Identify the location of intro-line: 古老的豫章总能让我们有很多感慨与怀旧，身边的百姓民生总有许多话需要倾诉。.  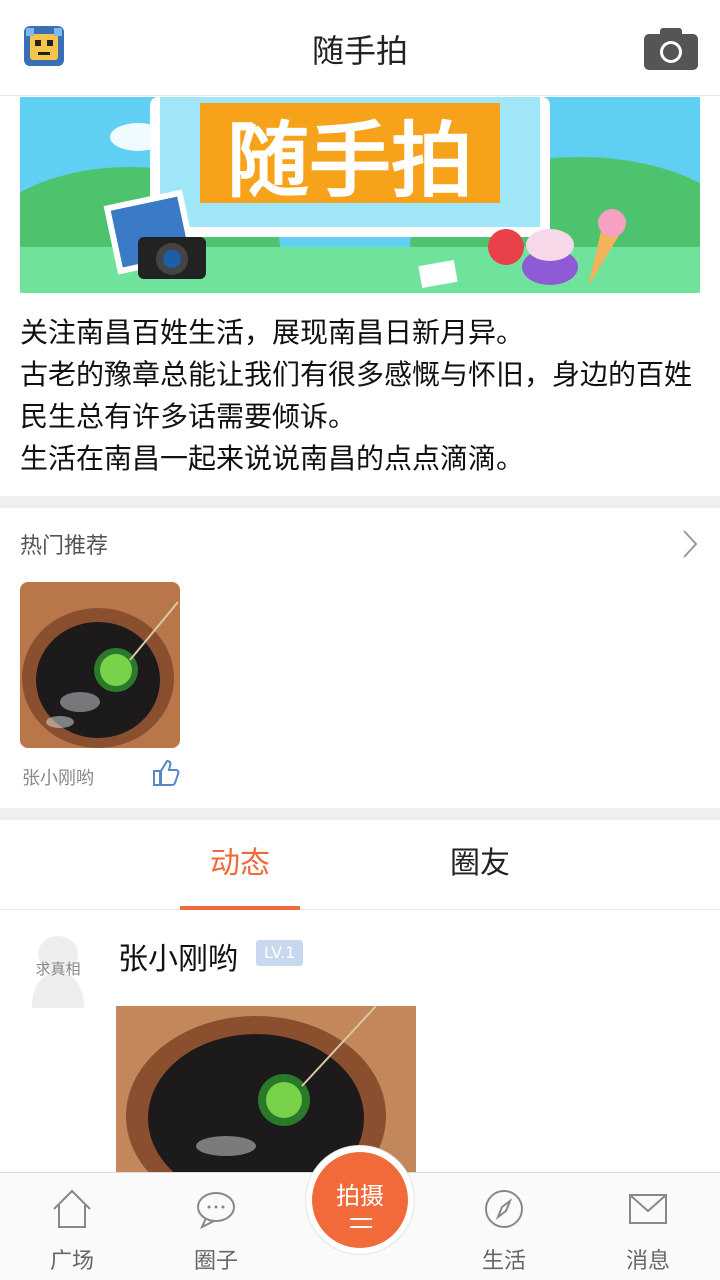
(356, 395).